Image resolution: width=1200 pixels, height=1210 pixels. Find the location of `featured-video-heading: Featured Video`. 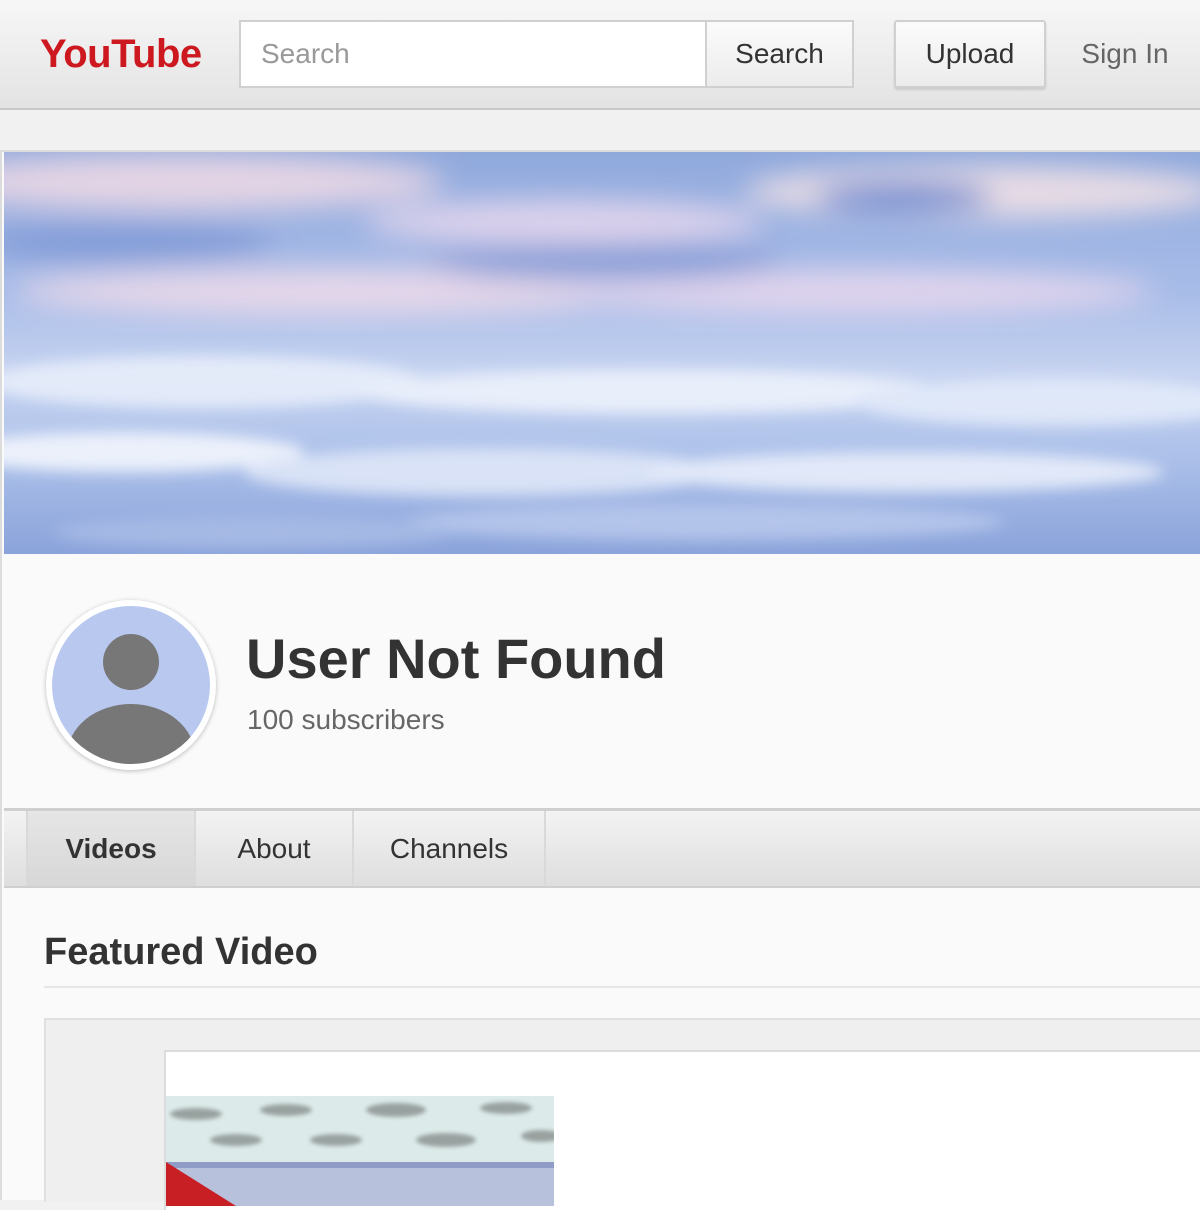

featured-video-heading: Featured Video is located at coordinates (181, 952).